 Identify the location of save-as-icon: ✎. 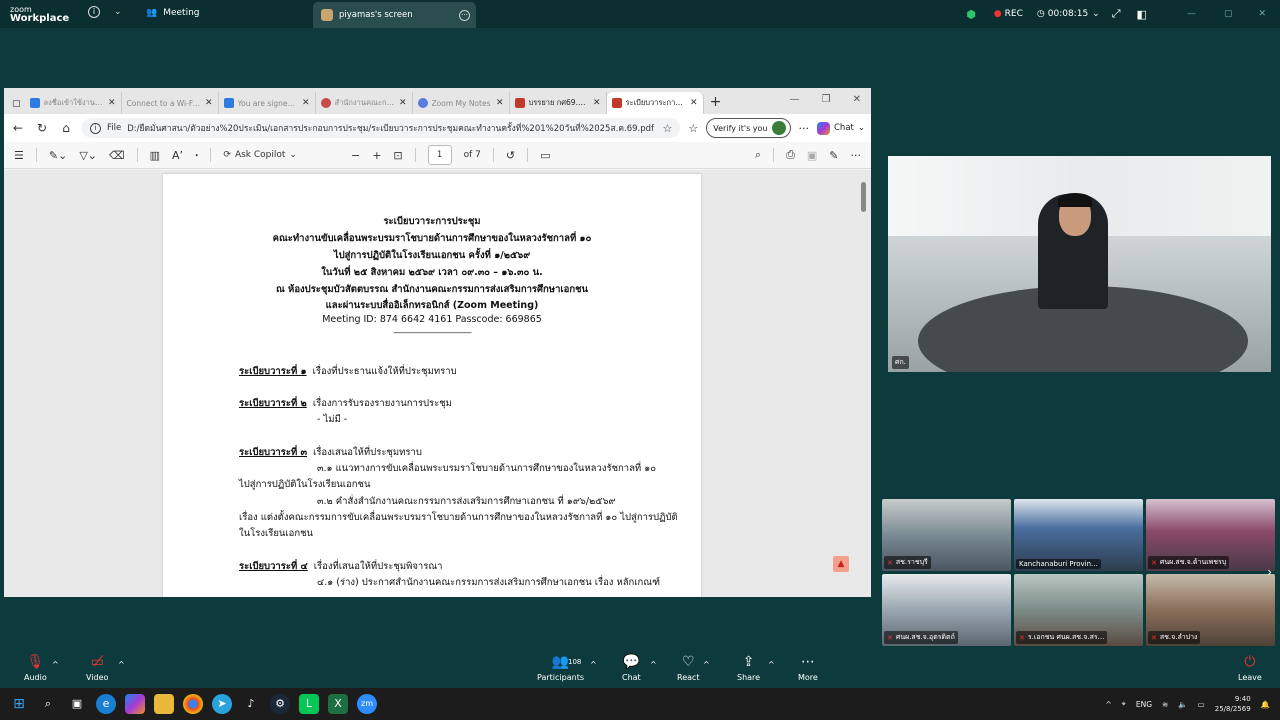
(833, 155).